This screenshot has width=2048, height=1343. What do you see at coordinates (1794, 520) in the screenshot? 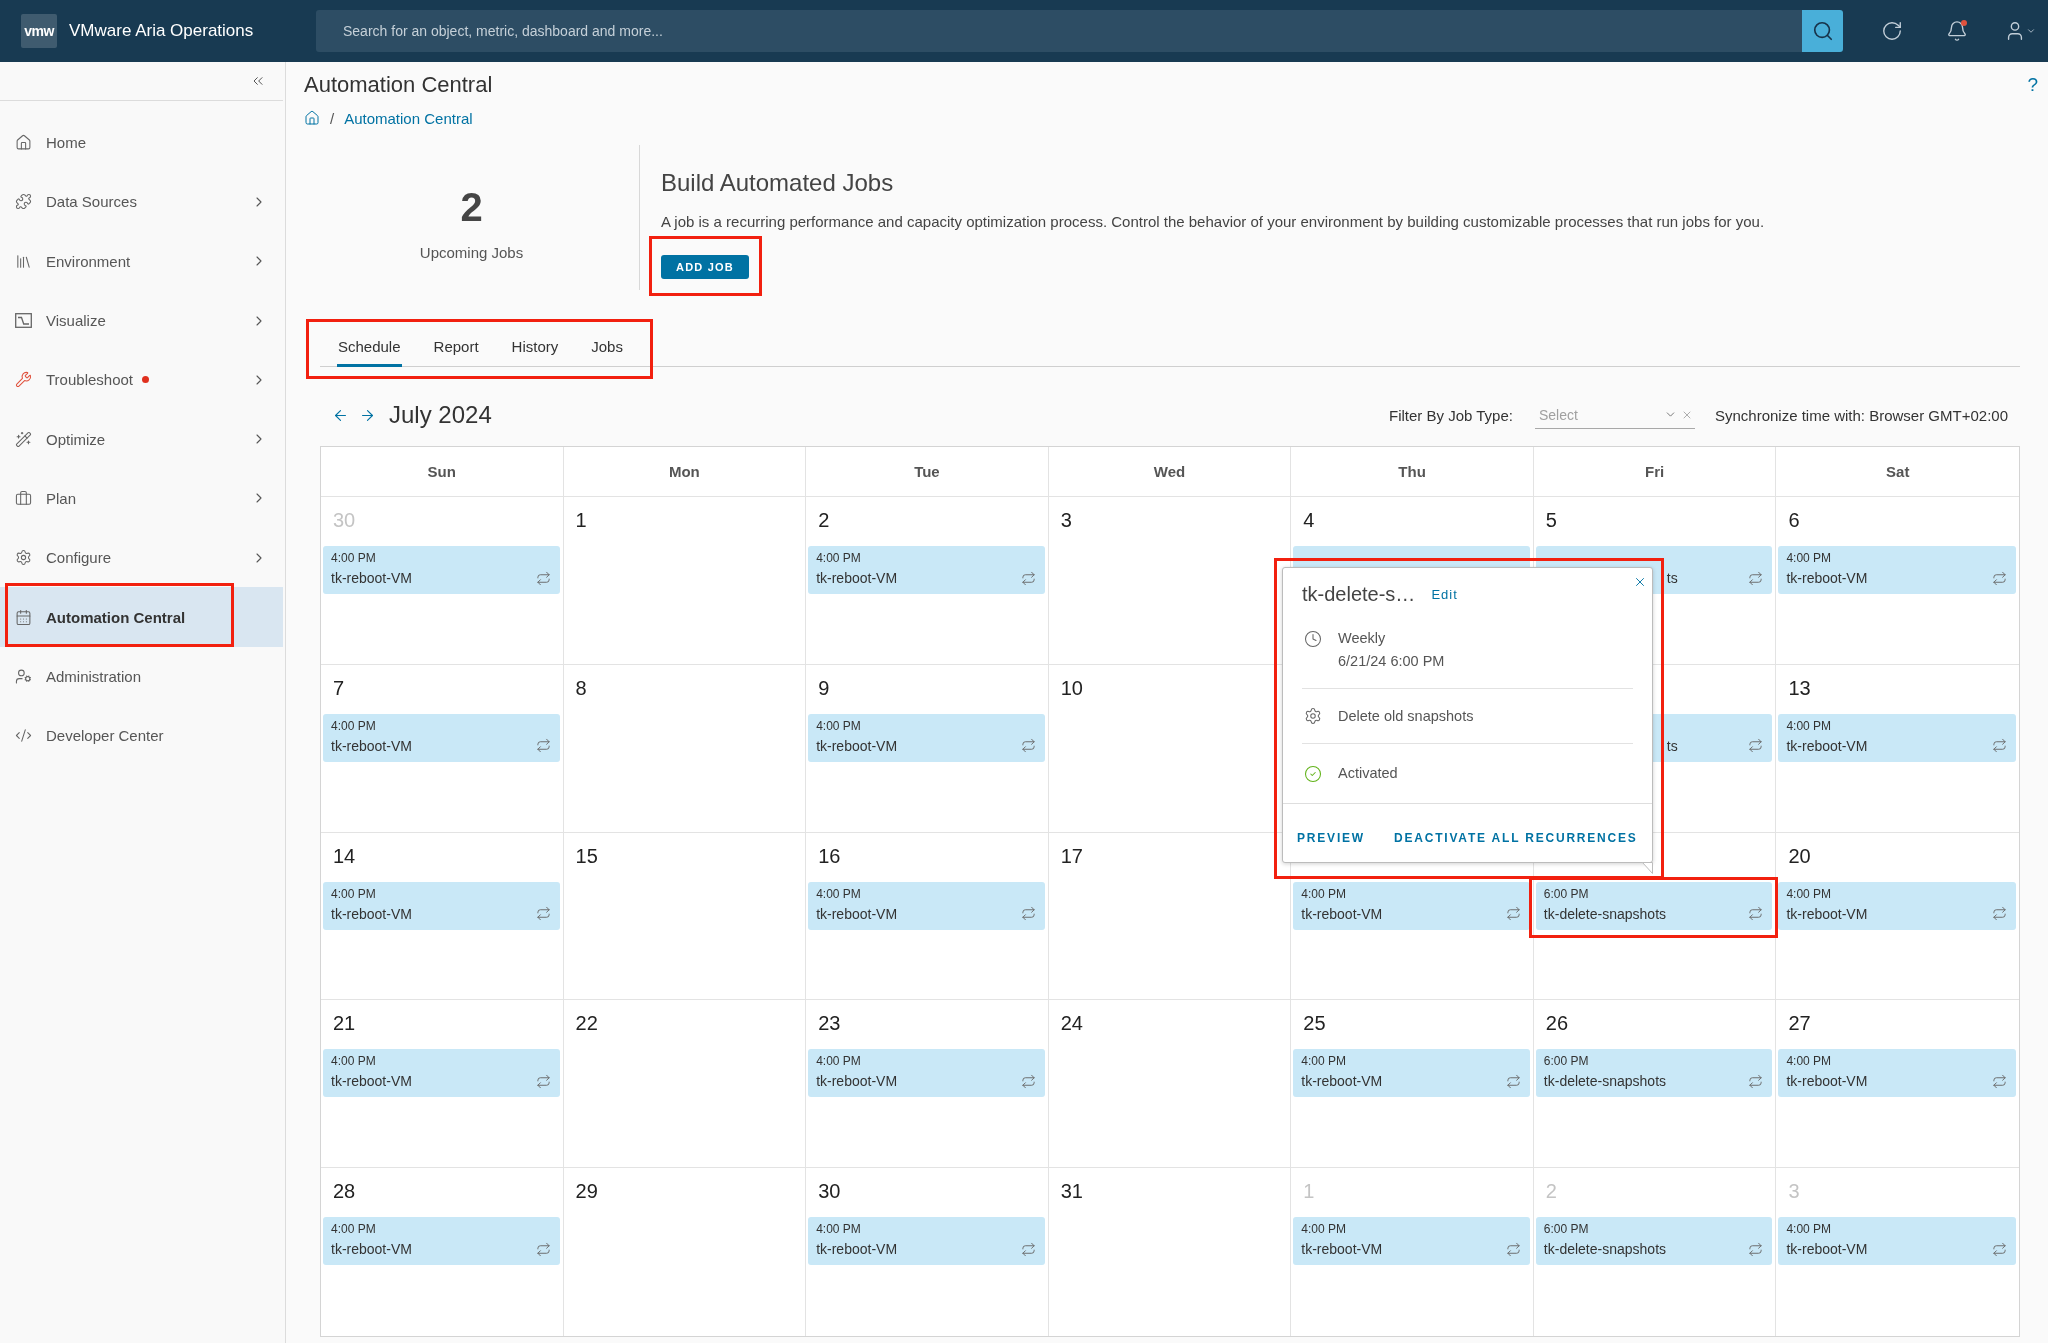
I see `day-number: 6` at bounding box center [1794, 520].